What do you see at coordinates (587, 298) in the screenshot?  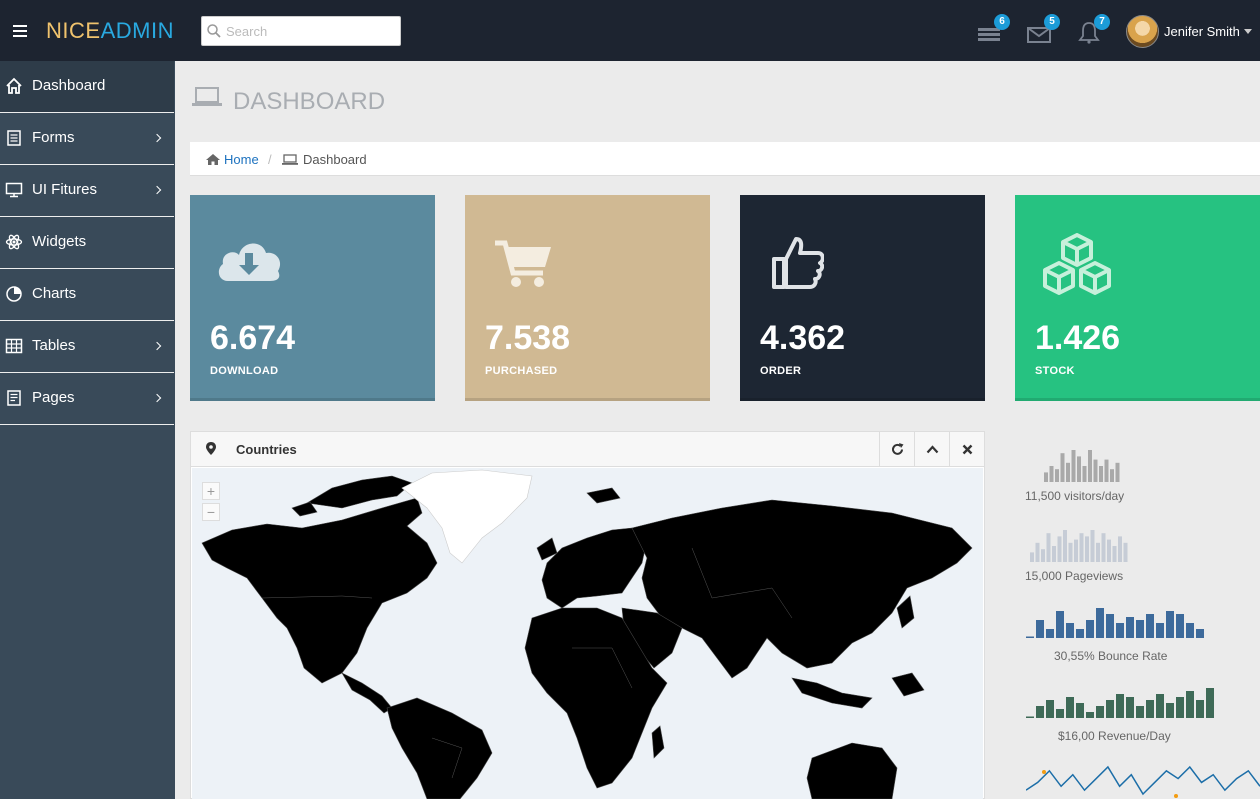 I see `stat-tile-purchased: 7.538 PURCHASED` at bounding box center [587, 298].